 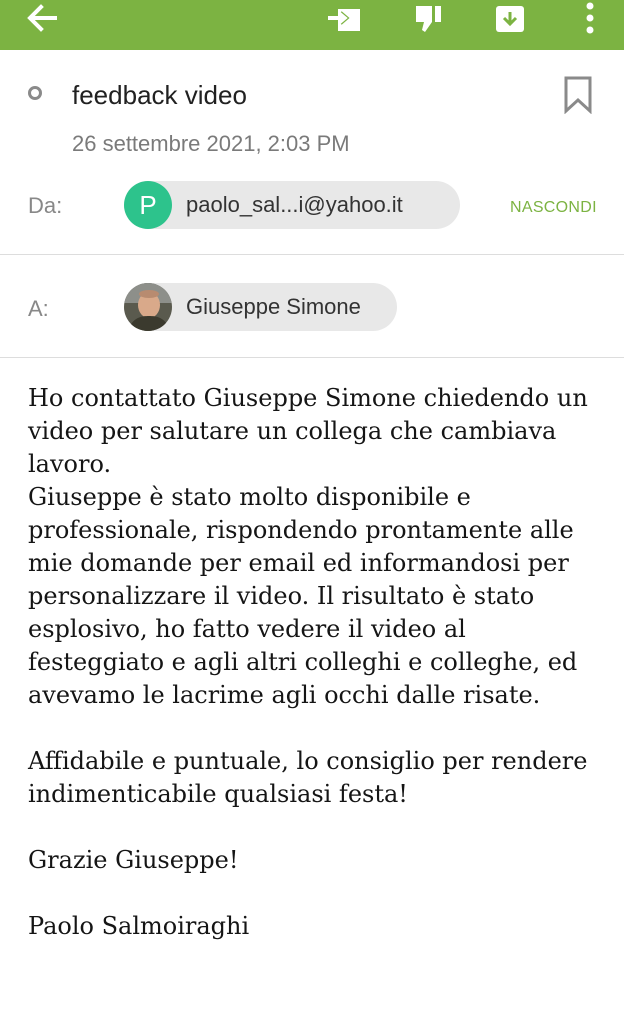 I want to click on bookmark-icon, so click(x=578, y=97).